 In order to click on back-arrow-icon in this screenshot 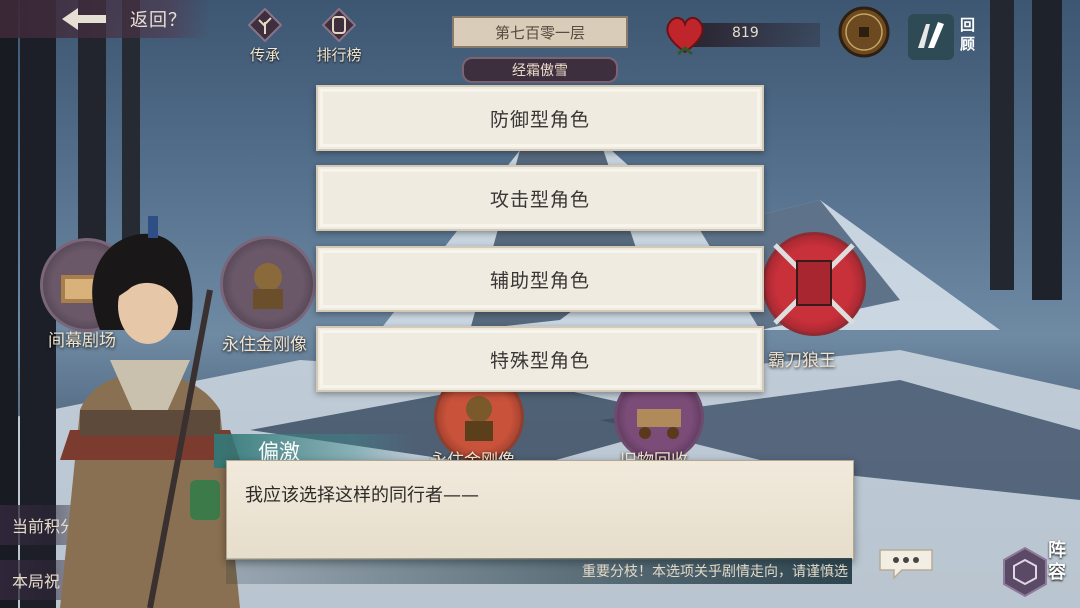, I will do `click(84, 19)`.